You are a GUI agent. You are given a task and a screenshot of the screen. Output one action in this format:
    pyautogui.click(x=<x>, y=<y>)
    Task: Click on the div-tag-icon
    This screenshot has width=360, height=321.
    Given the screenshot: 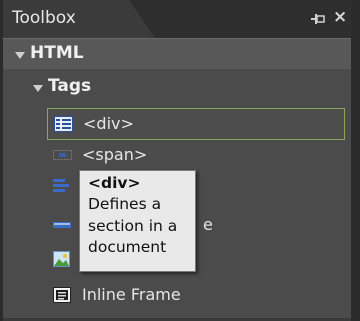 What is the action you would take?
    pyautogui.click(x=63, y=124)
    